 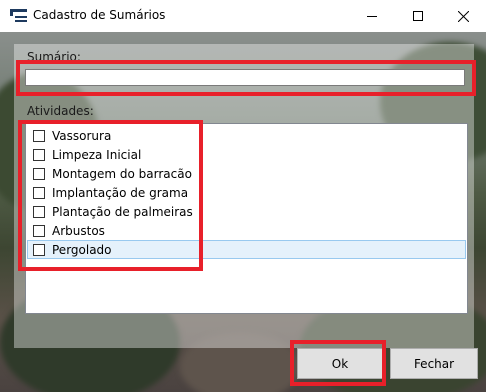 I want to click on list-item: Vassorura, so click(x=246, y=135).